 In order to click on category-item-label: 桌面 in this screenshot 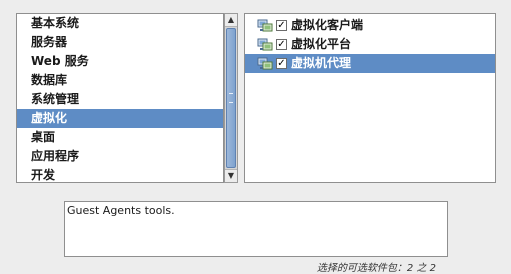, I will do `click(43, 137)`.